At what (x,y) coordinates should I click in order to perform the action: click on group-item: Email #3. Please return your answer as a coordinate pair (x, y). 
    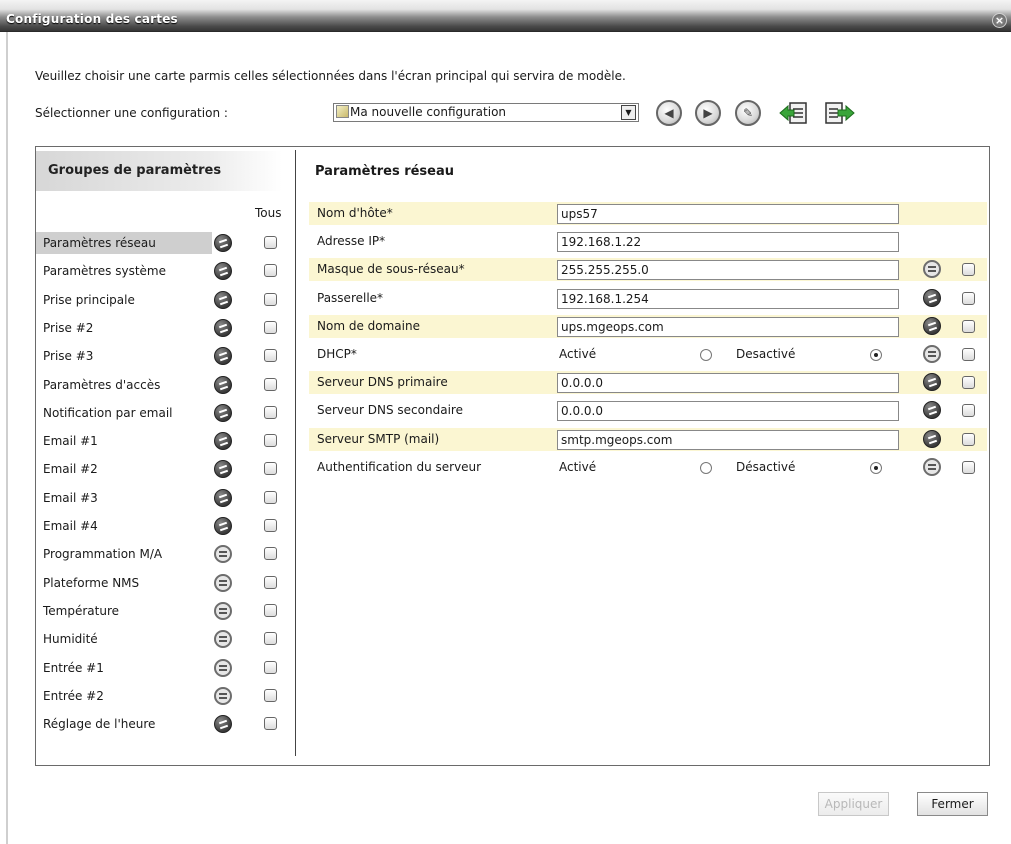
    Looking at the image, I should click on (165, 498).